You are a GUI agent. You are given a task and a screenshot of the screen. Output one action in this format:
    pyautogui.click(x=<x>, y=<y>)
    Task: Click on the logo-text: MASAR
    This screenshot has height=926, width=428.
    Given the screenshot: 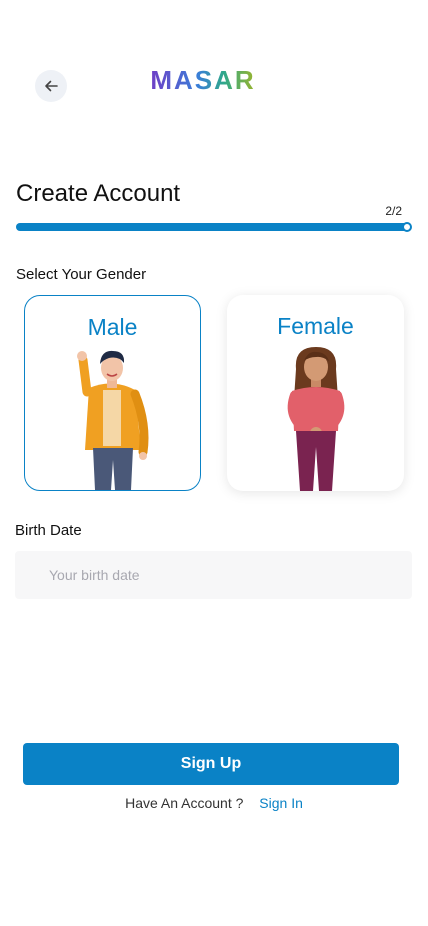 What is the action you would take?
    pyautogui.click(x=202, y=80)
    